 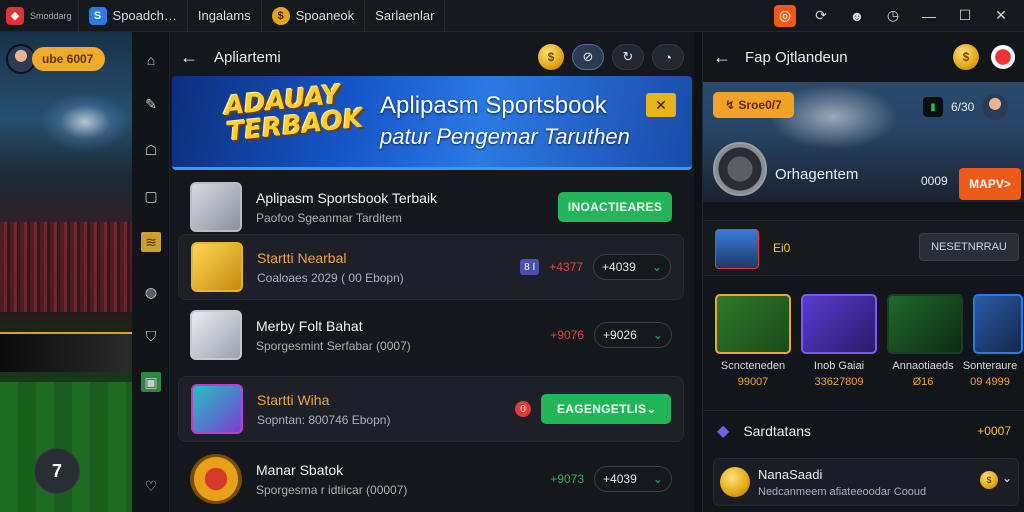 What do you see at coordinates (151, 104) in the screenshot?
I see `edit-icon: ✎` at bounding box center [151, 104].